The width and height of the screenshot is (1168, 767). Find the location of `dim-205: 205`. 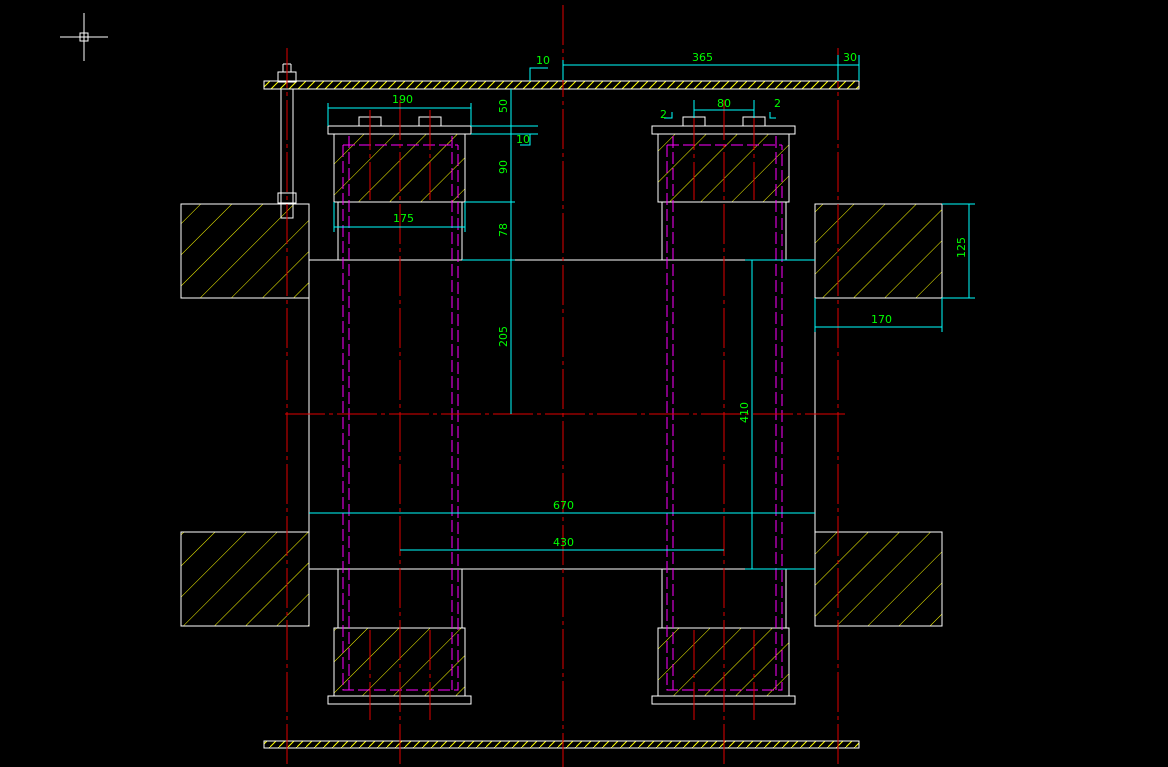

dim-205: 205 is located at coordinates (503, 336).